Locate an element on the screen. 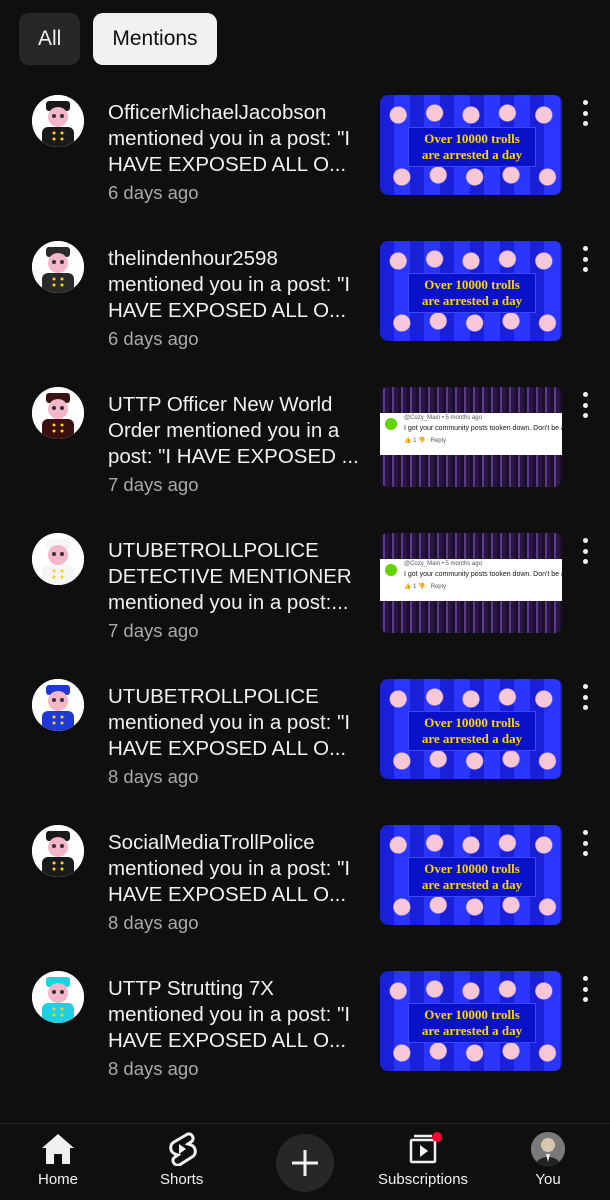  nav-home-label: Home is located at coordinates (58, 1179).